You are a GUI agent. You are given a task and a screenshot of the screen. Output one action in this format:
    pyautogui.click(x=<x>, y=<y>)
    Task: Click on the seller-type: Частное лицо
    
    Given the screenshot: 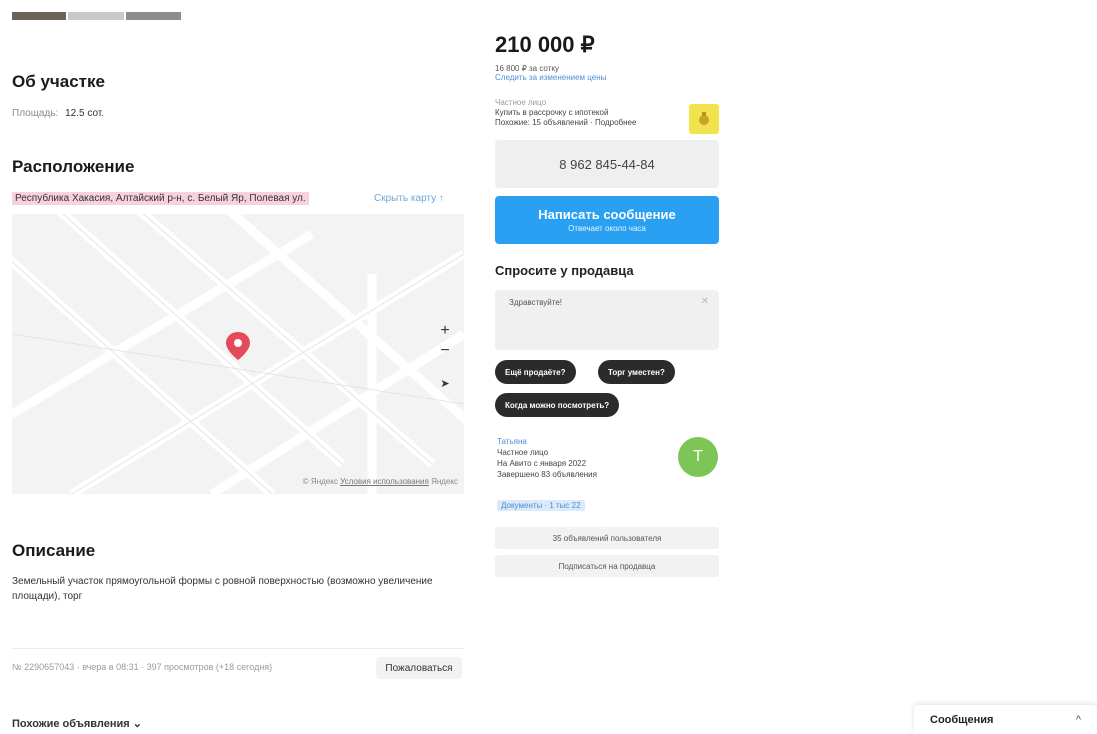 What is the action you would take?
    pyautogui.click(x=521, y=102)
    